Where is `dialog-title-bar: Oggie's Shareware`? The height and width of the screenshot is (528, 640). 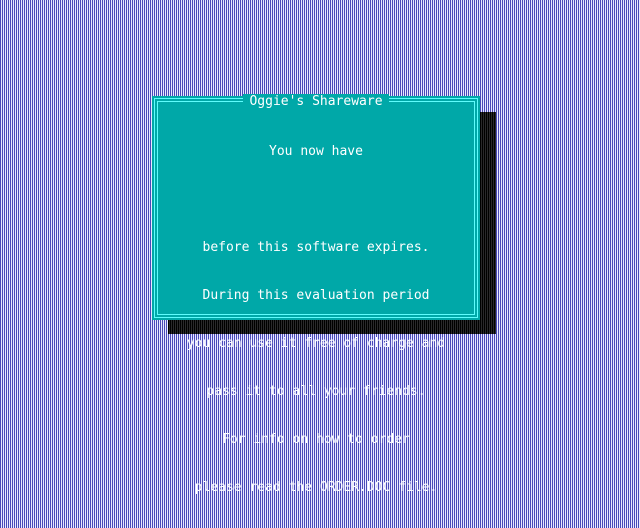 dialog-title-bar: Oggie's Shareware is located at coordinates (316, 101).